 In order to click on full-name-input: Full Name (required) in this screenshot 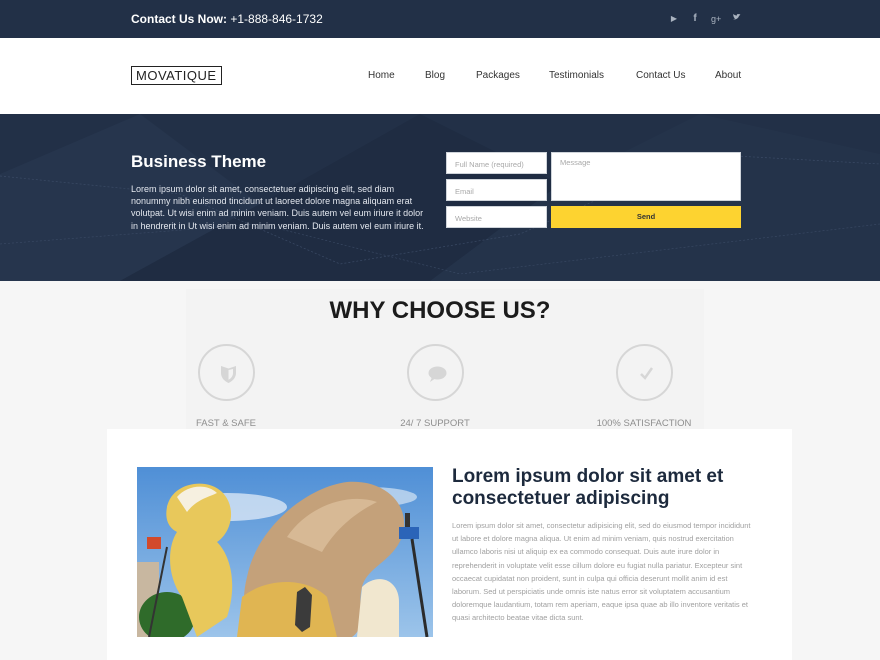, I will do `click(496, 163)`.